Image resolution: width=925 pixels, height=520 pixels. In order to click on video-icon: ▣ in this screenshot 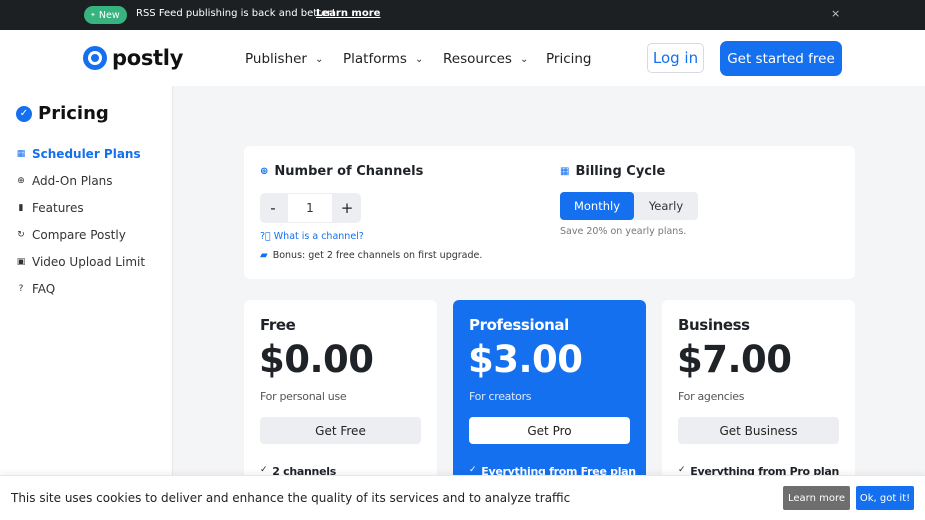, I will do `click(21, 262)`.